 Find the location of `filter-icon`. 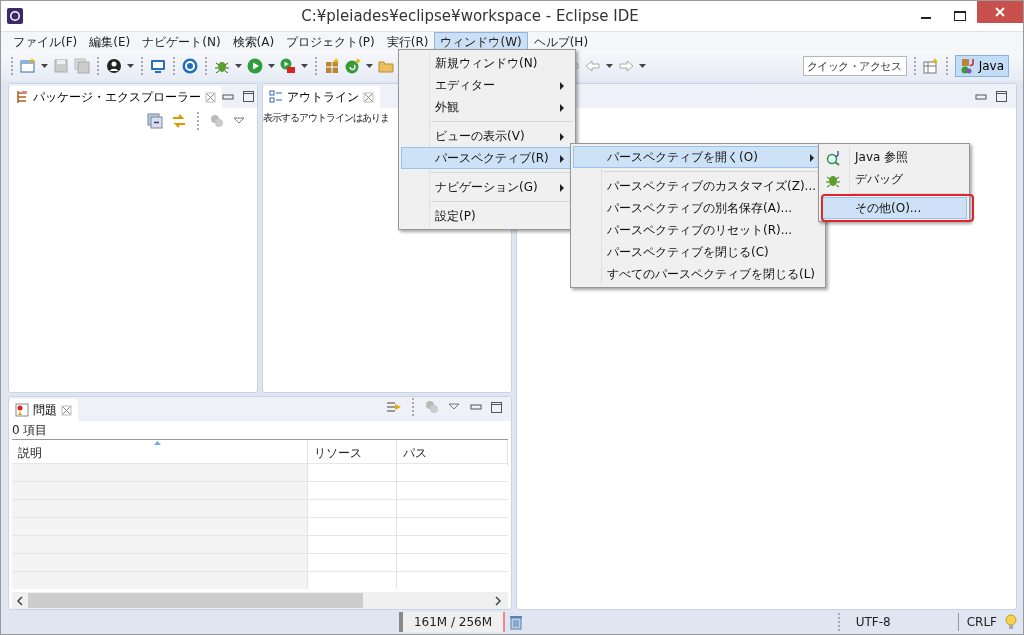

filter-icon is located at coordinates (394, 407).